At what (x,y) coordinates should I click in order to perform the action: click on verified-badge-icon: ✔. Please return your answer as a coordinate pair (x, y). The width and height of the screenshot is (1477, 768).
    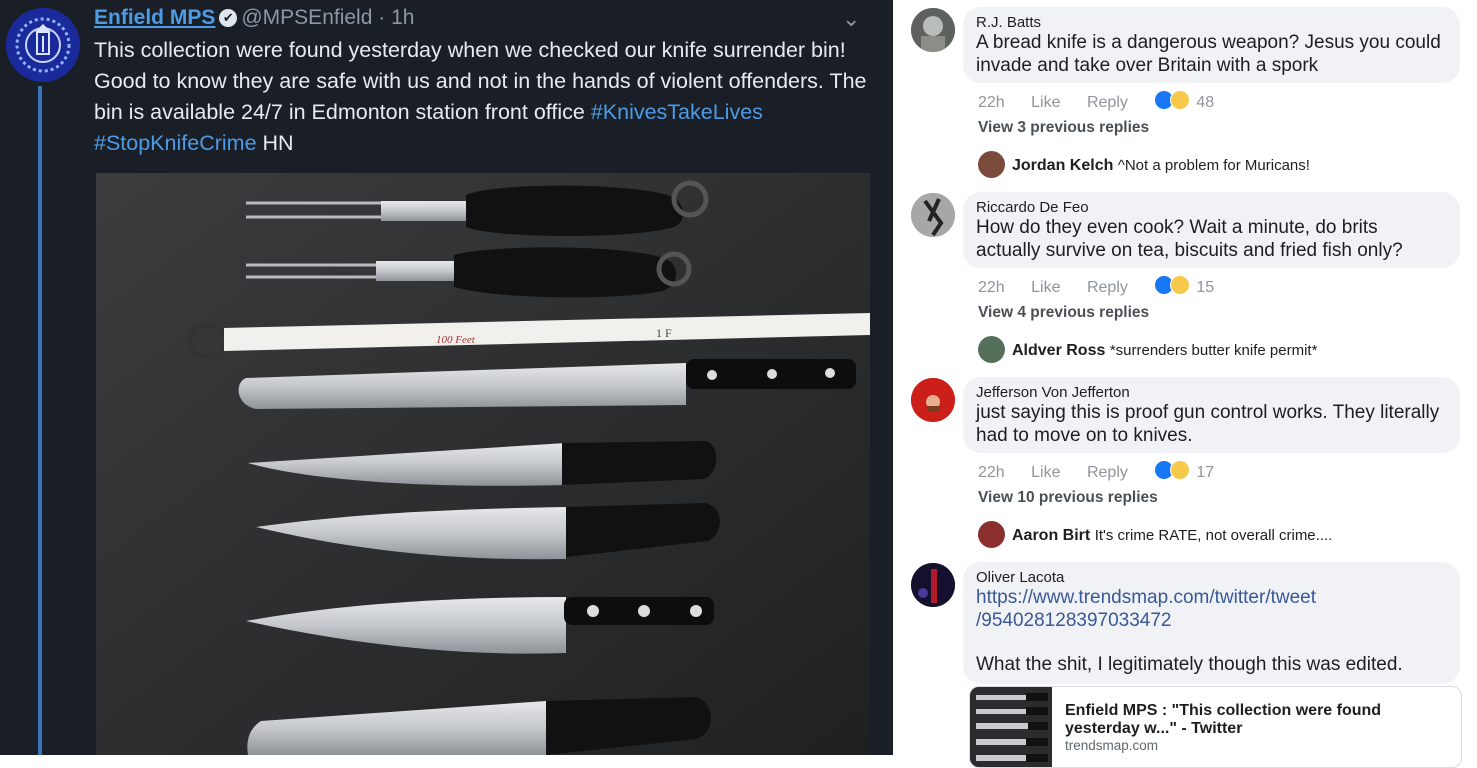
    Looking at the image, I should click on (228, 18).